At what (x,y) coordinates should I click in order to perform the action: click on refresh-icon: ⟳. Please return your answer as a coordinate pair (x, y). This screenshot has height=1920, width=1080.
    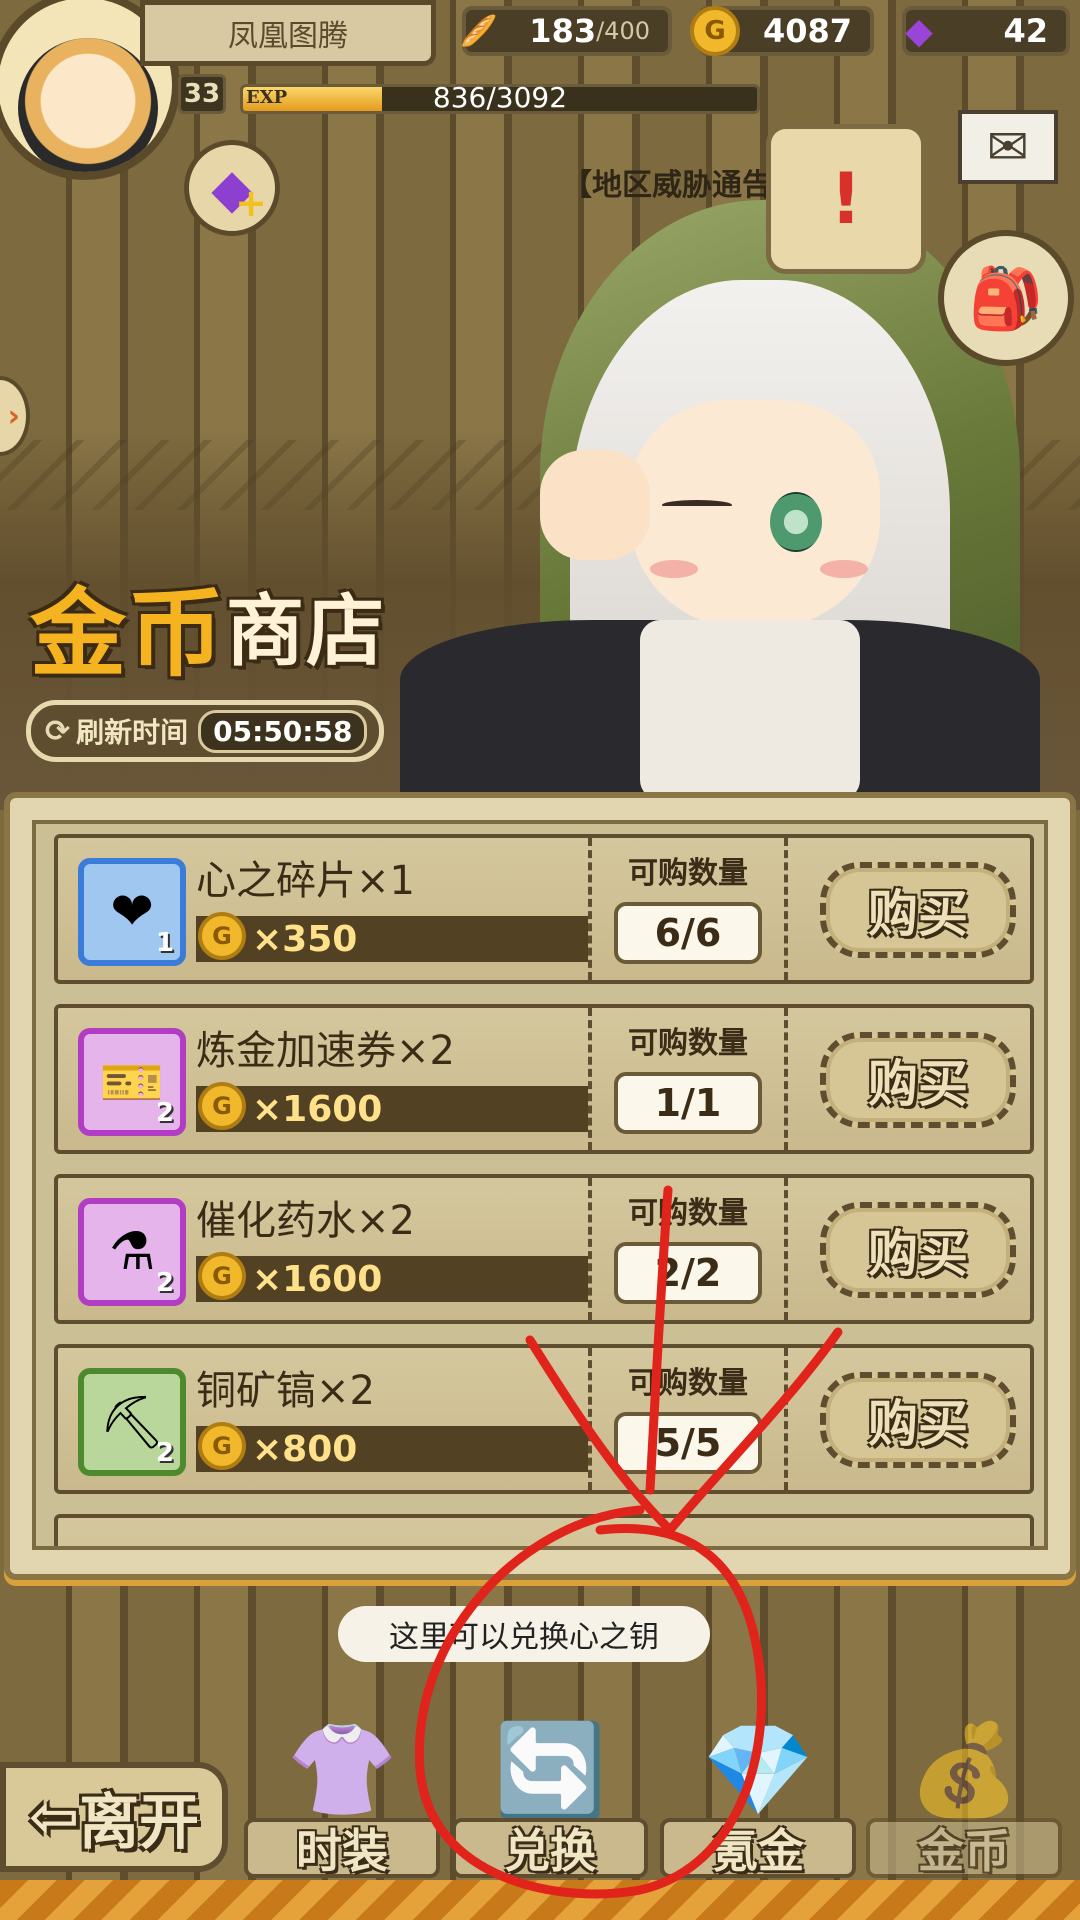
    Looking at the image, I should click on (58, 731).